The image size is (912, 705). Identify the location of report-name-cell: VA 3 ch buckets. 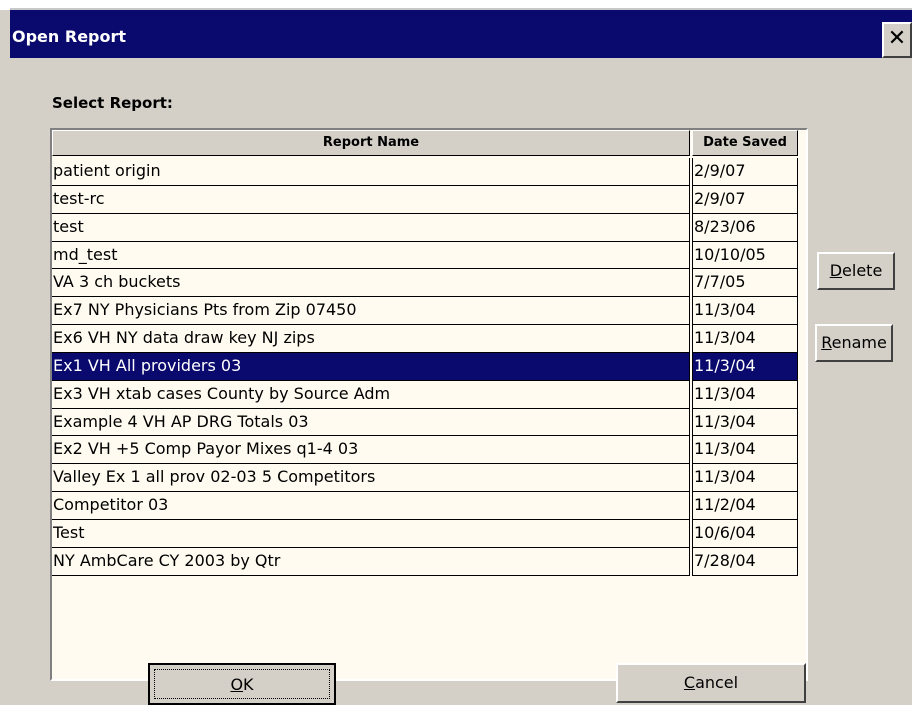
(371, 283).